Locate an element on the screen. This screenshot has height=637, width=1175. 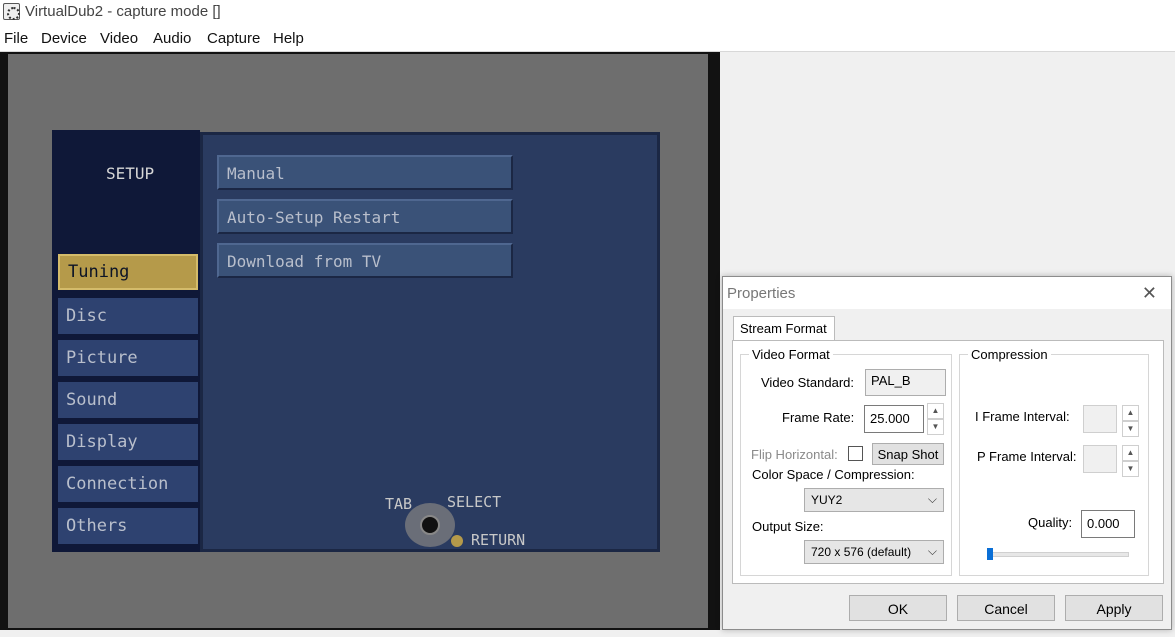
nav-center-icon is located at coordinates (430, 525).